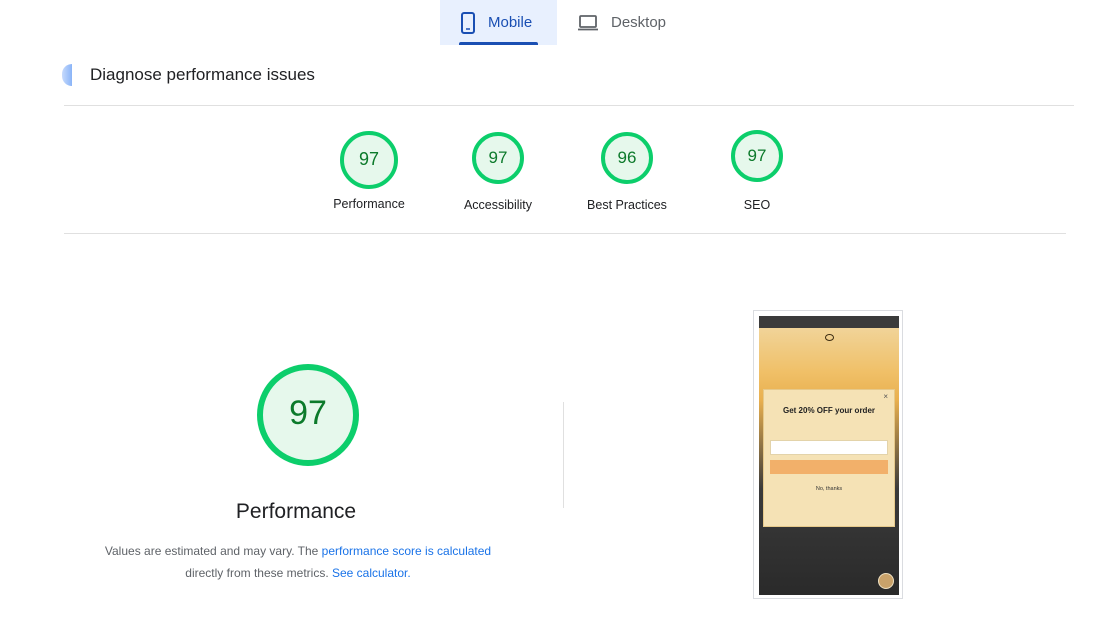 The image size is (1100, 629). I want to click on performance-gauge-large: 97, so click(308, 415).